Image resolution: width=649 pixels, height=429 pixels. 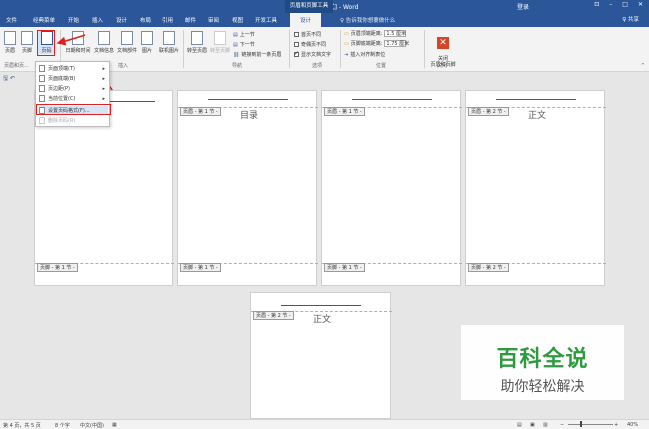 What do you see at coordinates (244, 35) in the screenshot?
I see `prev-section-button: ▤ 上一节` at bounding box center [244, 35].